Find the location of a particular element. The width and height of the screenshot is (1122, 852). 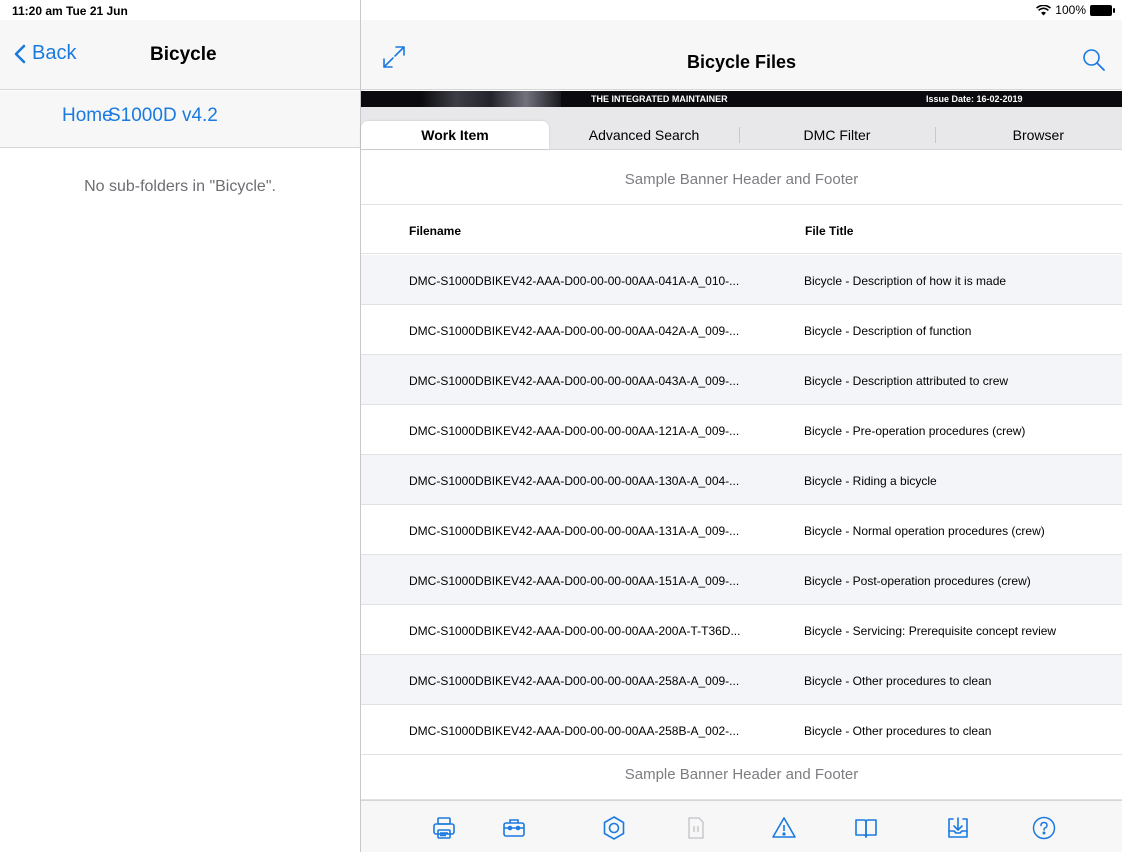

document-button is located at coordinates (696, 828).